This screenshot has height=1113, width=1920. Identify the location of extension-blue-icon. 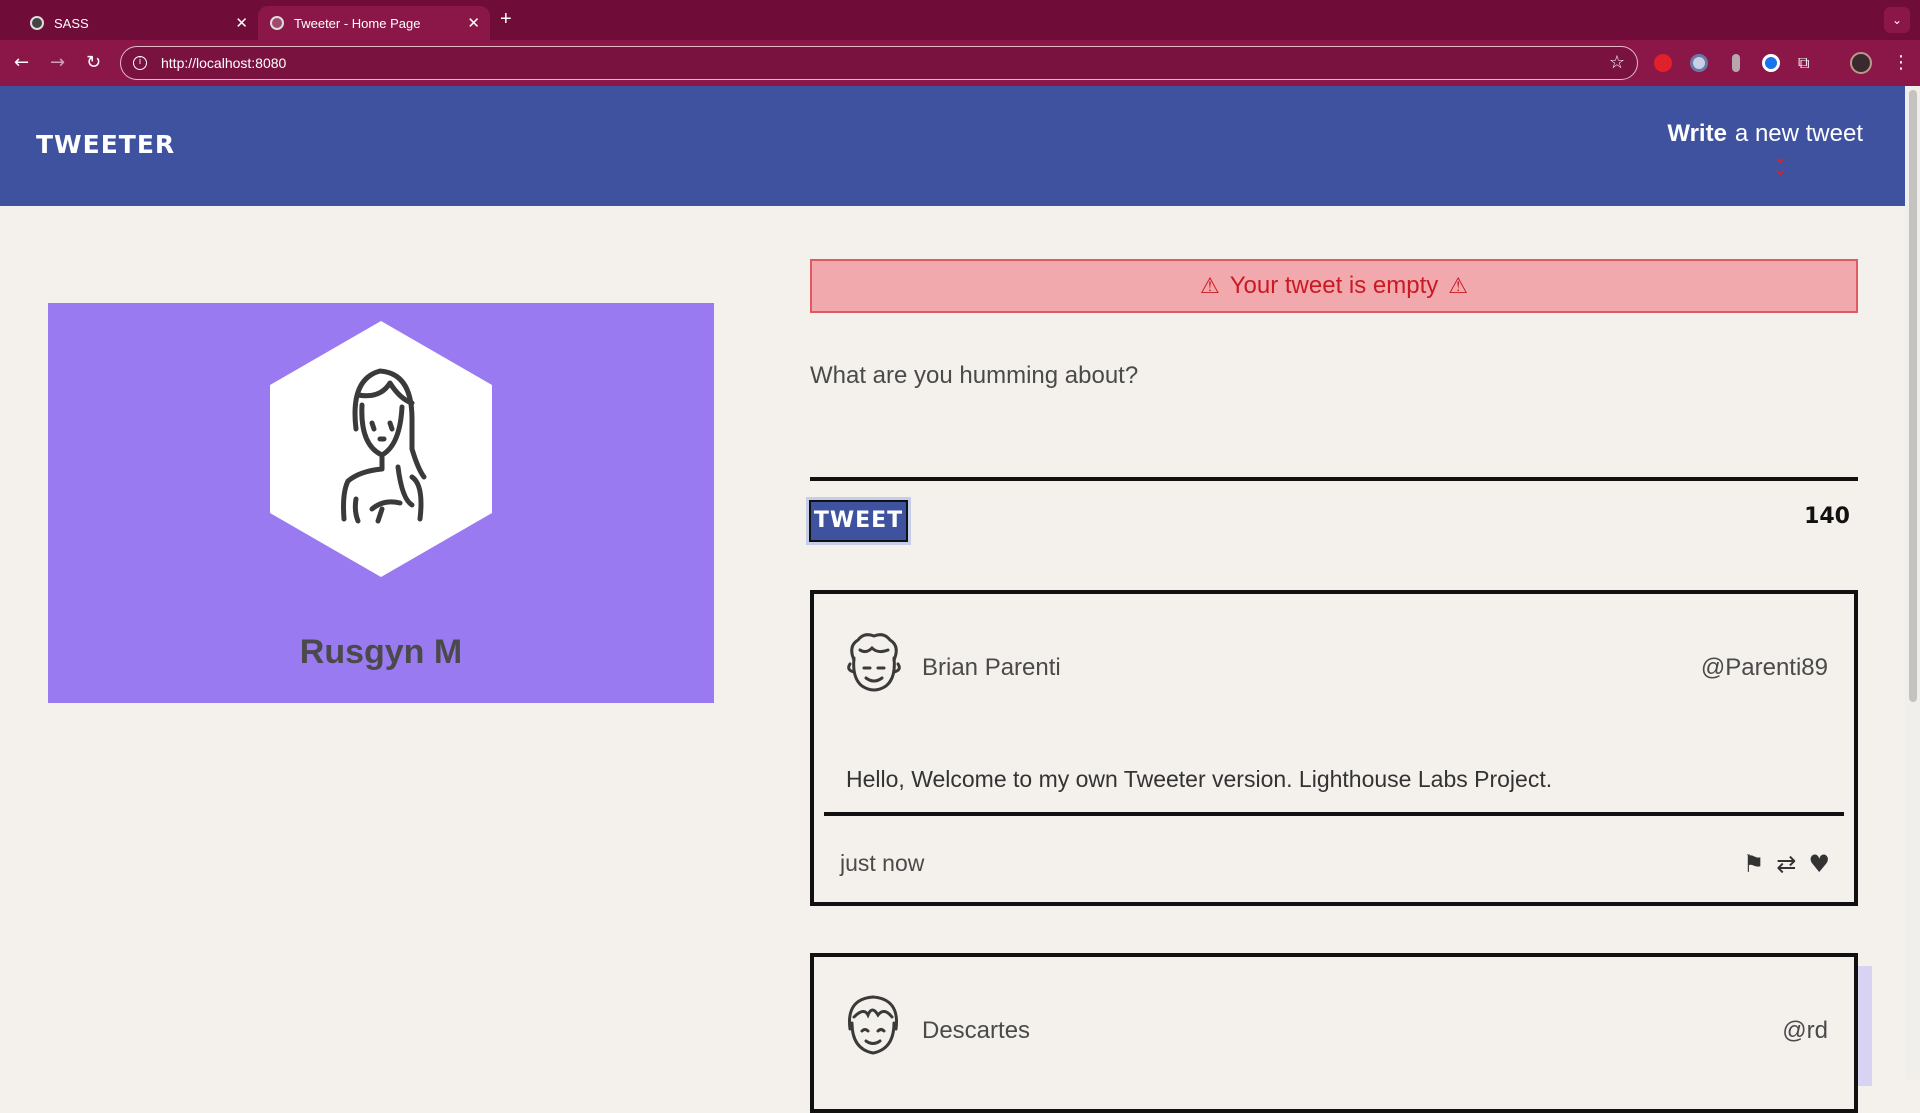
(1771, 63).